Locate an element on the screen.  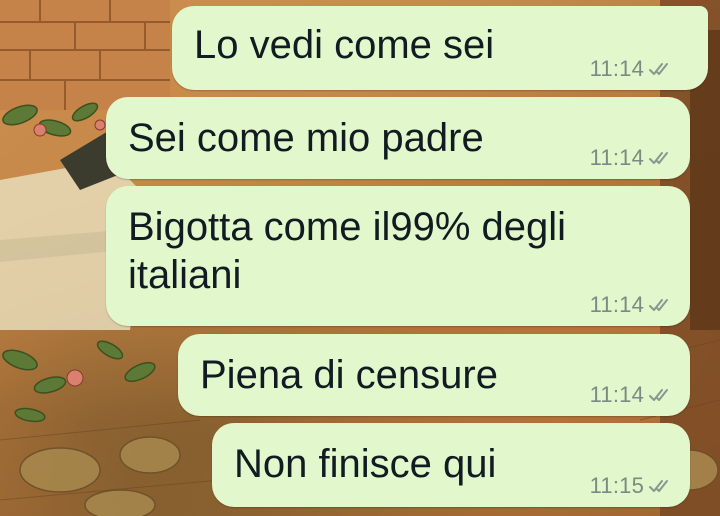
message-text-line-2: italiani is located at coordinates (185, 275).